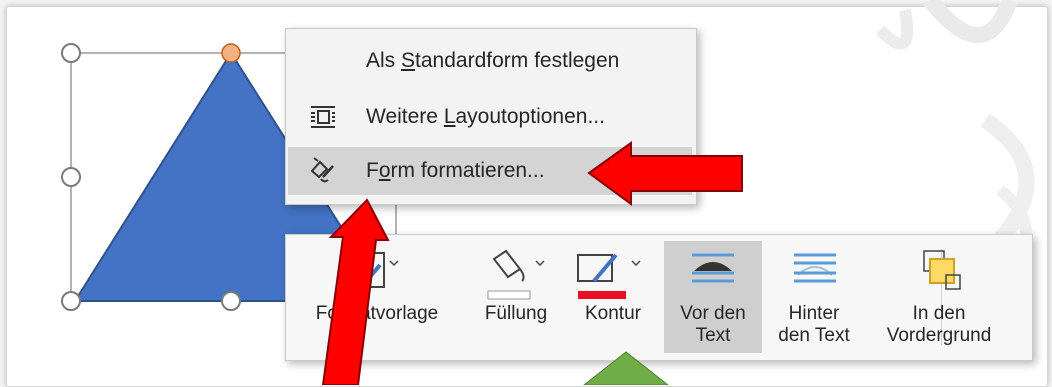 Image resolution: width=1052 pixels, height=387 pixels. I want to click on format-shape-icon, so click(323, 171).